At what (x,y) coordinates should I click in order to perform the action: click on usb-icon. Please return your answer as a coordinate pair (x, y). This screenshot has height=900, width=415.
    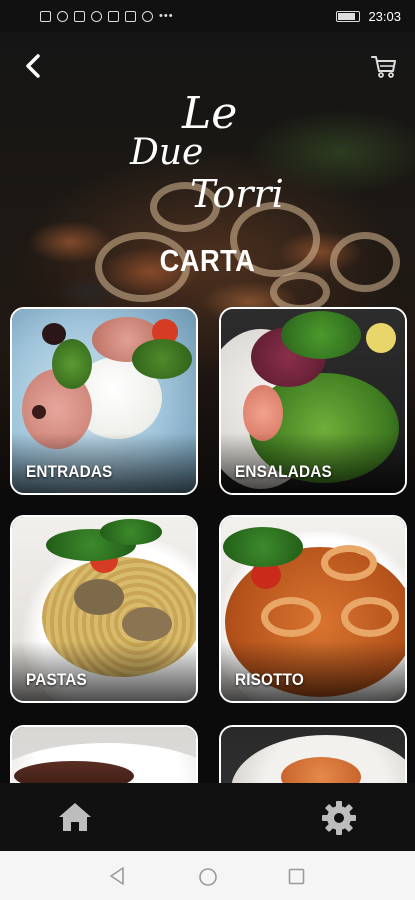
    Looking at the image, I should click on (79, 16).